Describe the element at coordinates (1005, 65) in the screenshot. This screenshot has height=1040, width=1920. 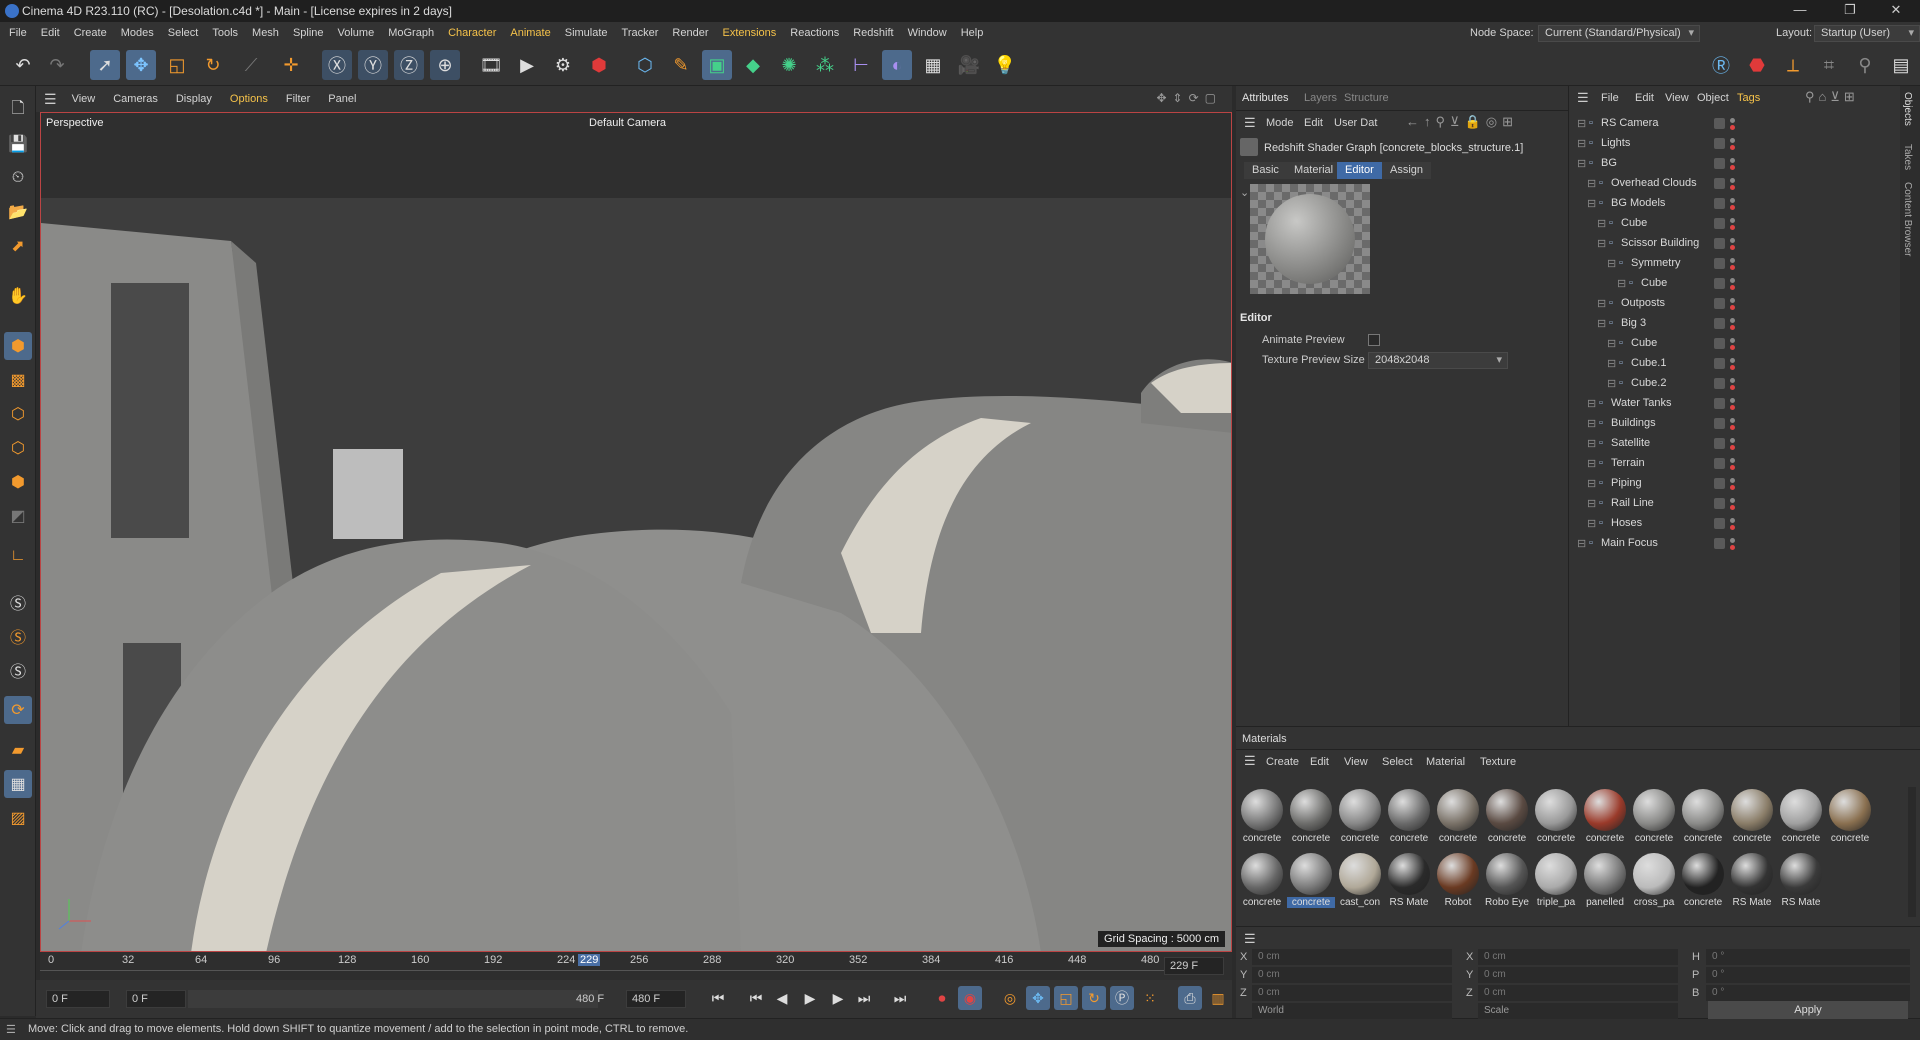
I see `light-object-icon: 💡` at that location.